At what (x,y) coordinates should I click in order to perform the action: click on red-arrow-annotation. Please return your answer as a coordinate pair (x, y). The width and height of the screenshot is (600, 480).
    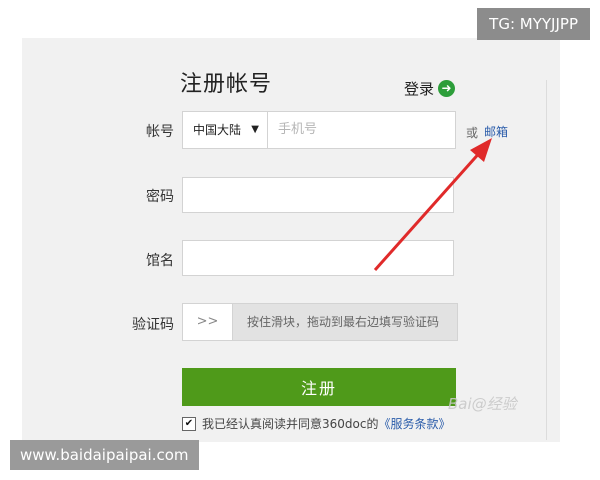
    Looking at the image, I should click on (432, 204).